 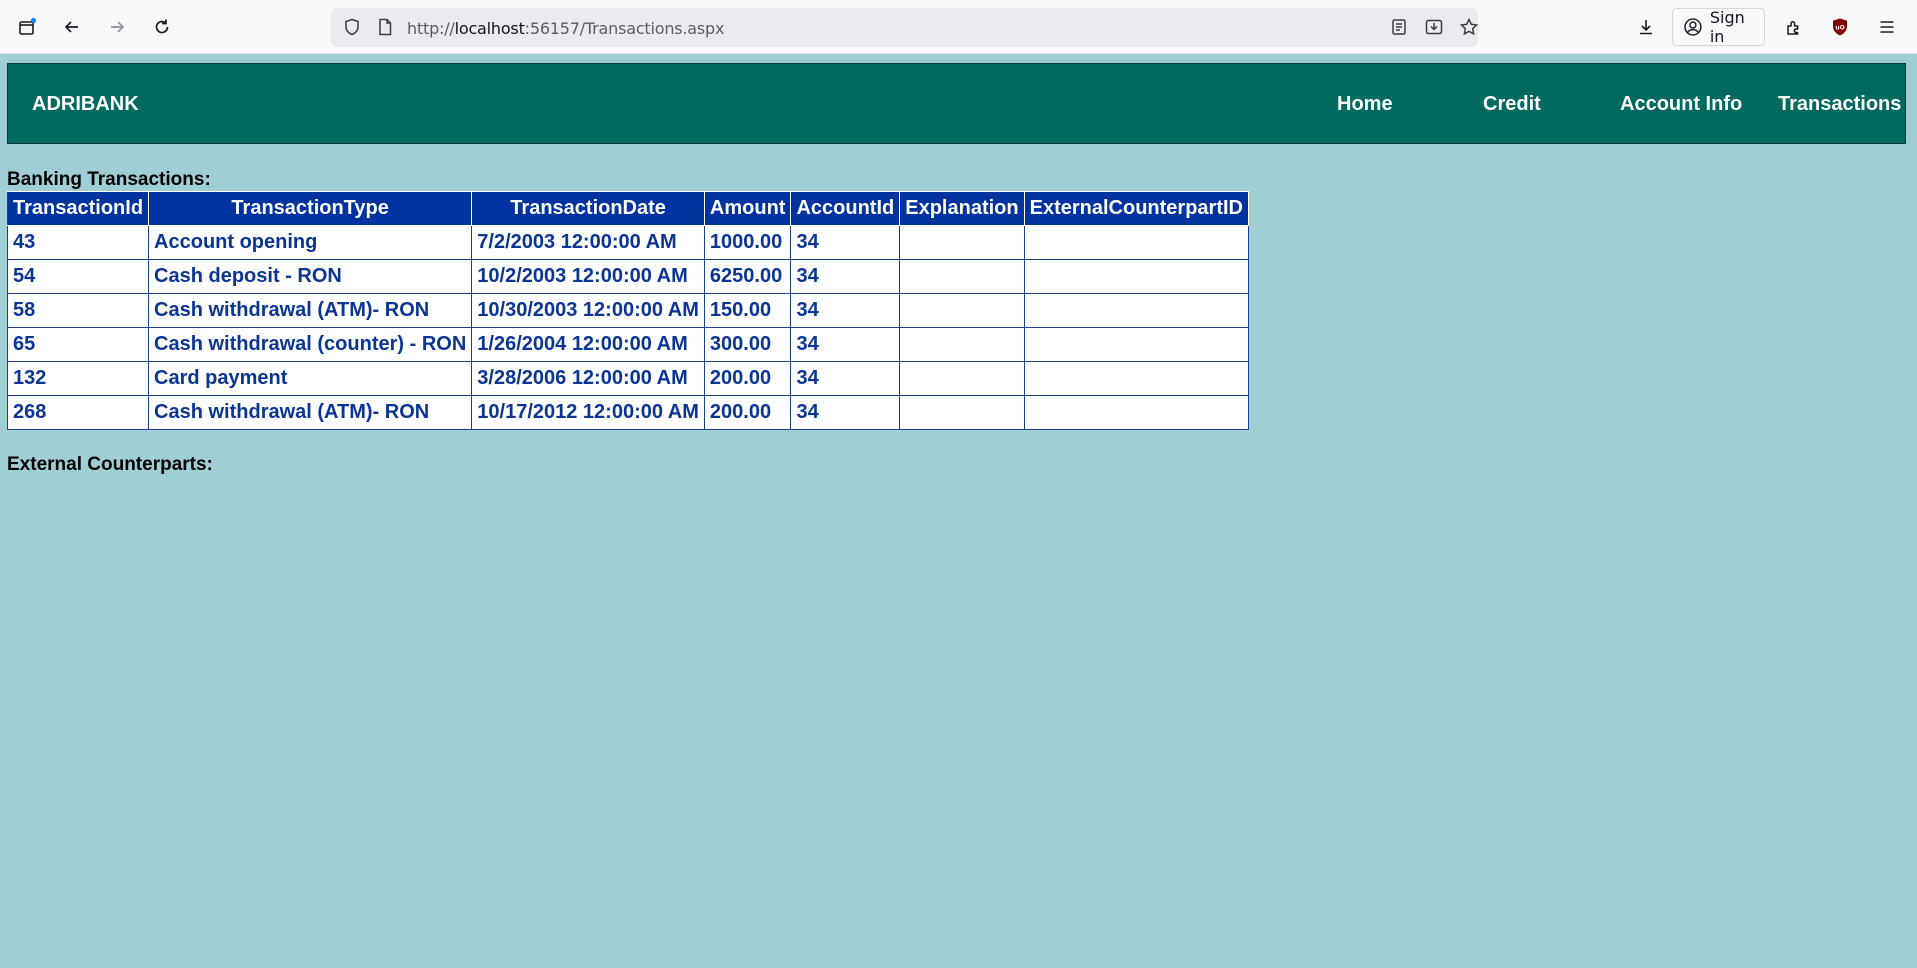 What do you see at coordinates (1399, 27) in the screenshot?
I see `reader-view-icon` at bounding box center [1399, 27].